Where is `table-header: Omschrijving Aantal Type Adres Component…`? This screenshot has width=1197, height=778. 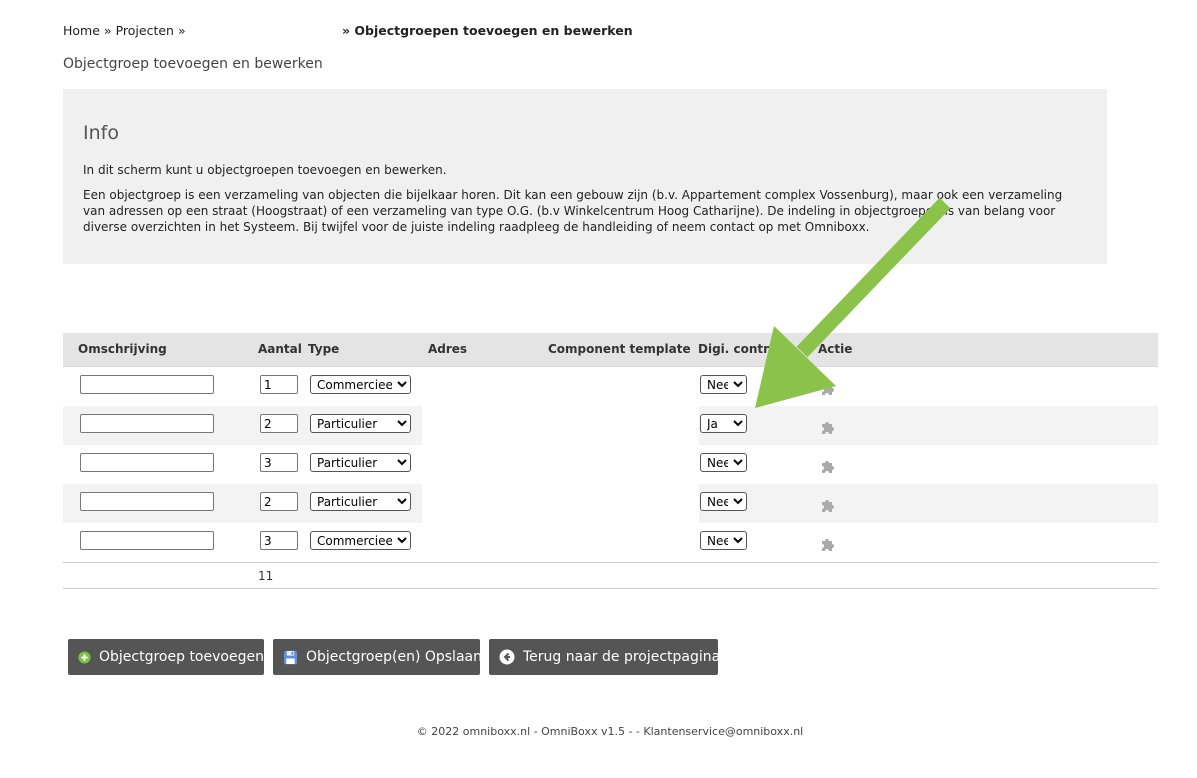 table-header: Omschrijving Aantal Type Adres Component… is located at coordinates (610, 350).